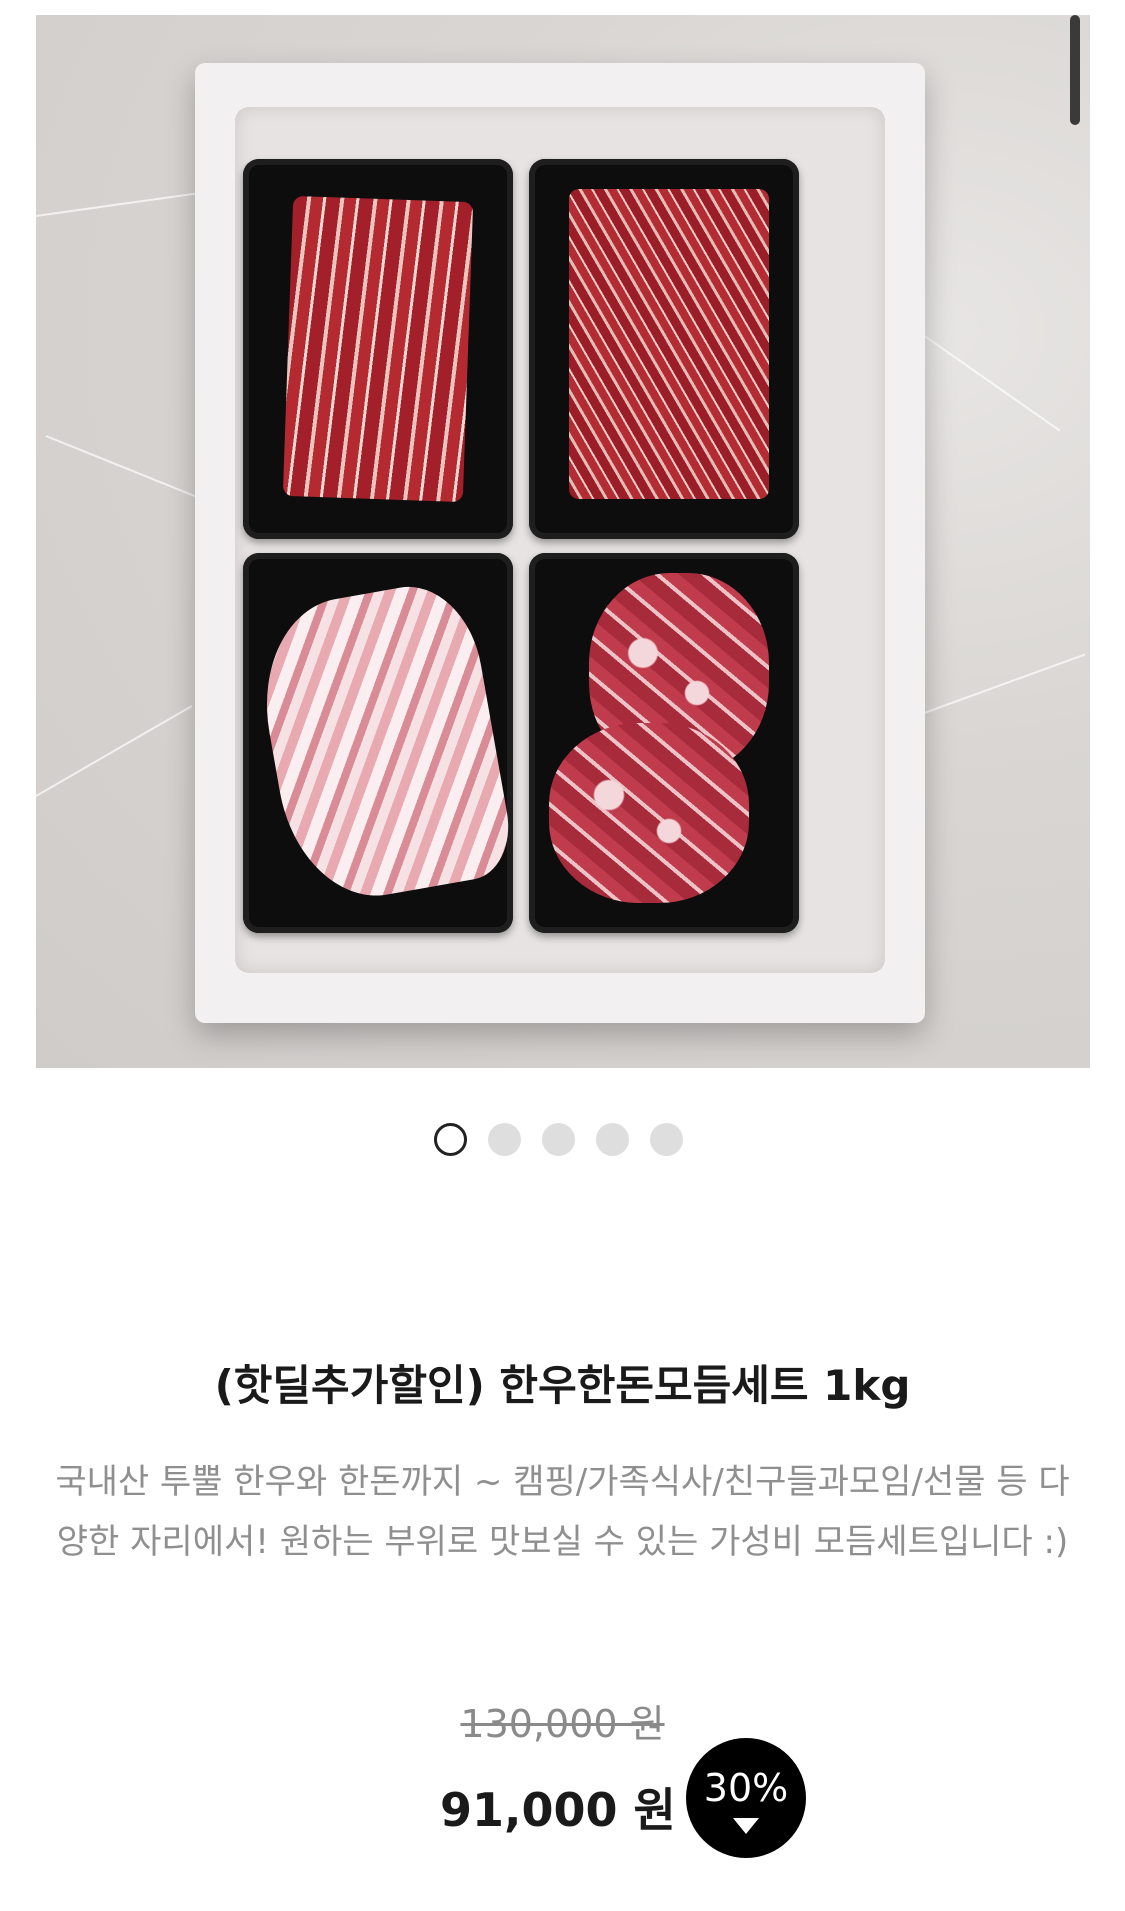  I want to click on meat-pork-neck, so click(649, 813).